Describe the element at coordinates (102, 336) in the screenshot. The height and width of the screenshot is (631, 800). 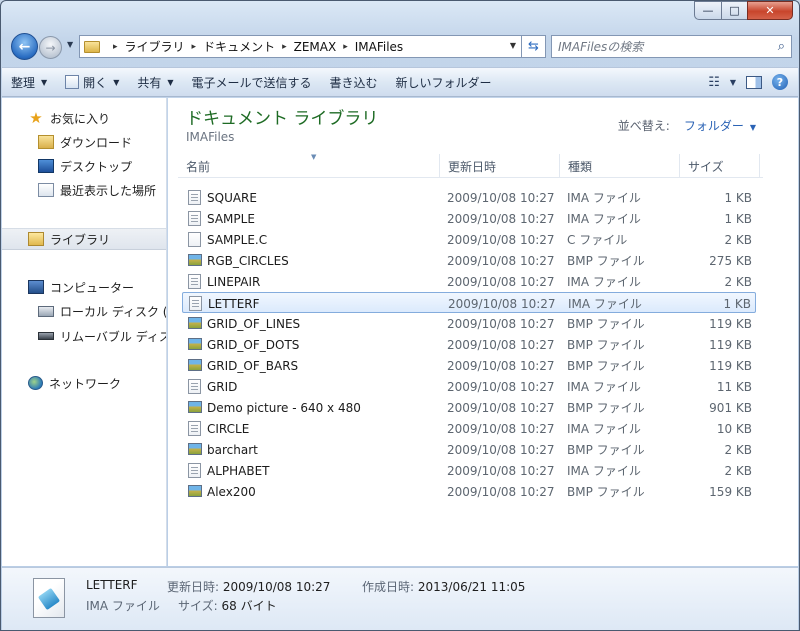
I see `nav-item-removable-disk: リムーバブル ディスク` at that location.